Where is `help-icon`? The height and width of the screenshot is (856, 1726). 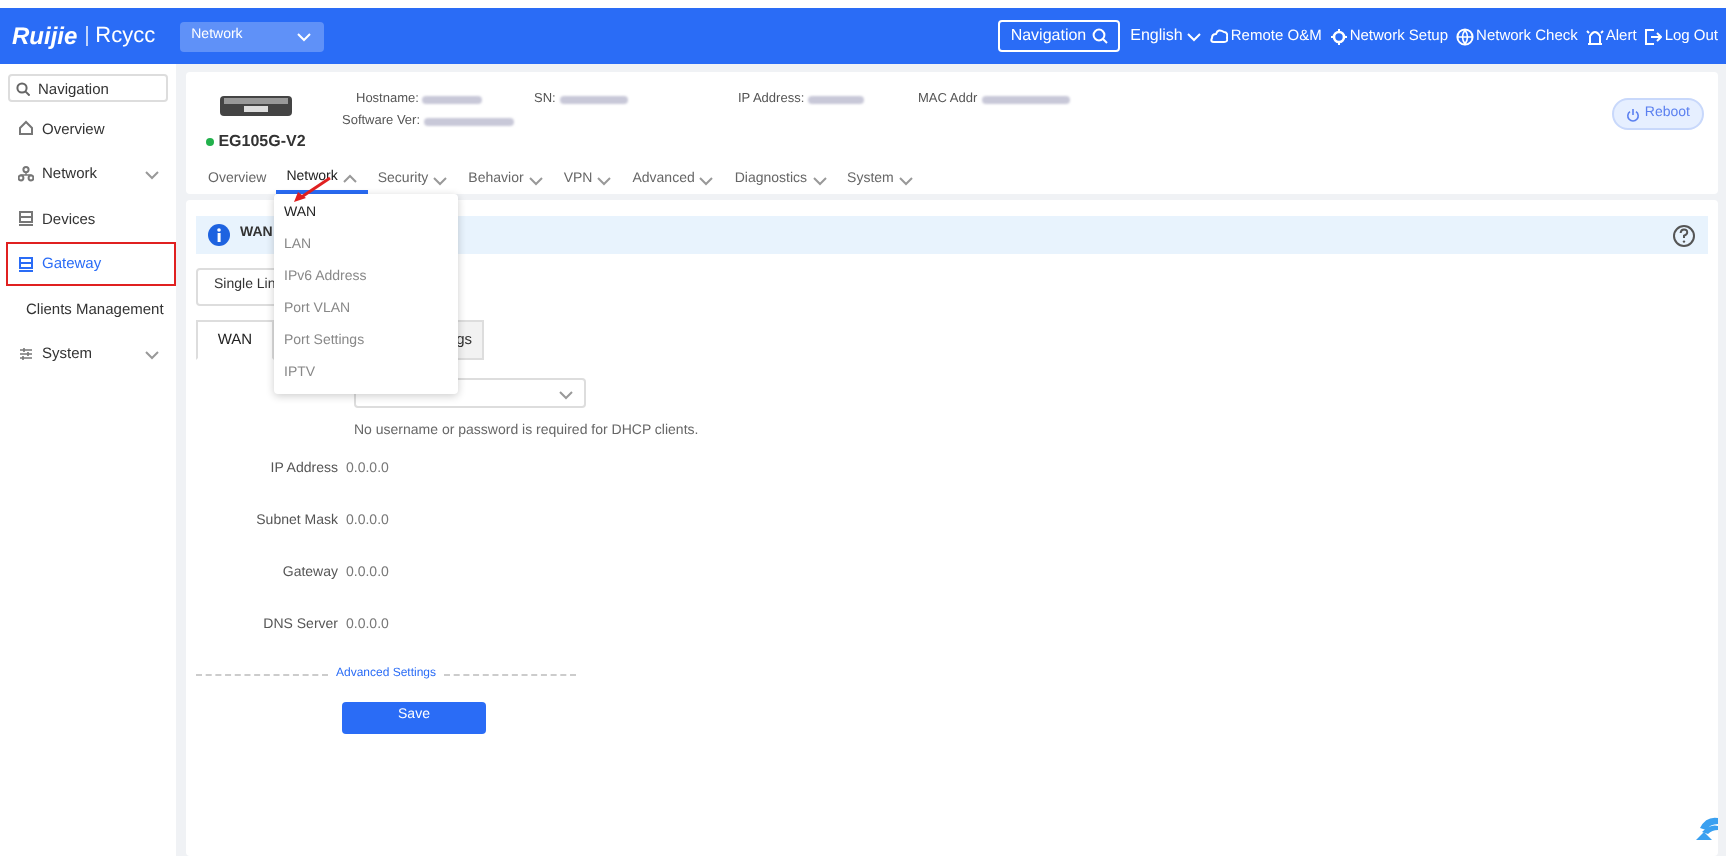 help-icon is located at coordinates (1684, 235).